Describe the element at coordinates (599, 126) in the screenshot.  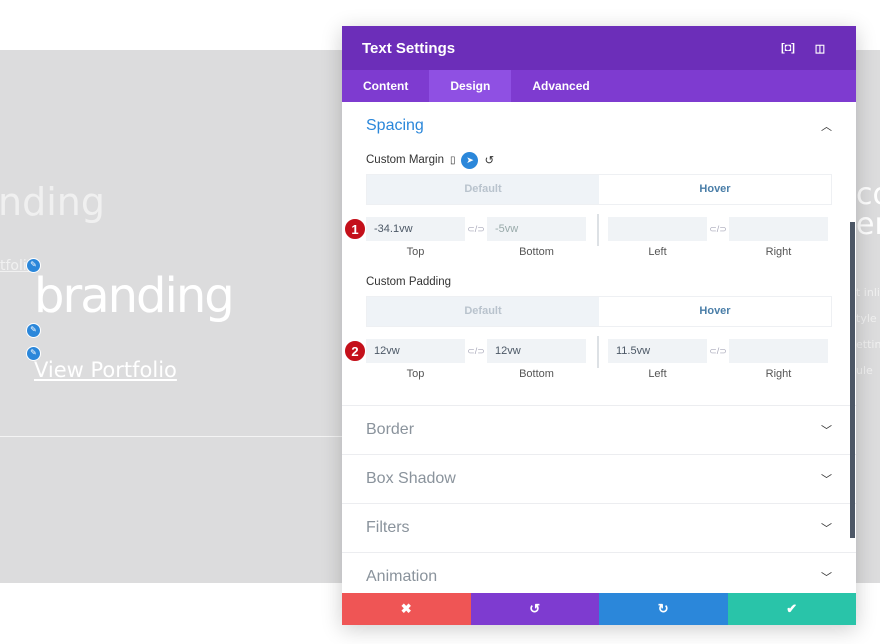
I see `spacing-section-header: Spacing ︿` at that location.